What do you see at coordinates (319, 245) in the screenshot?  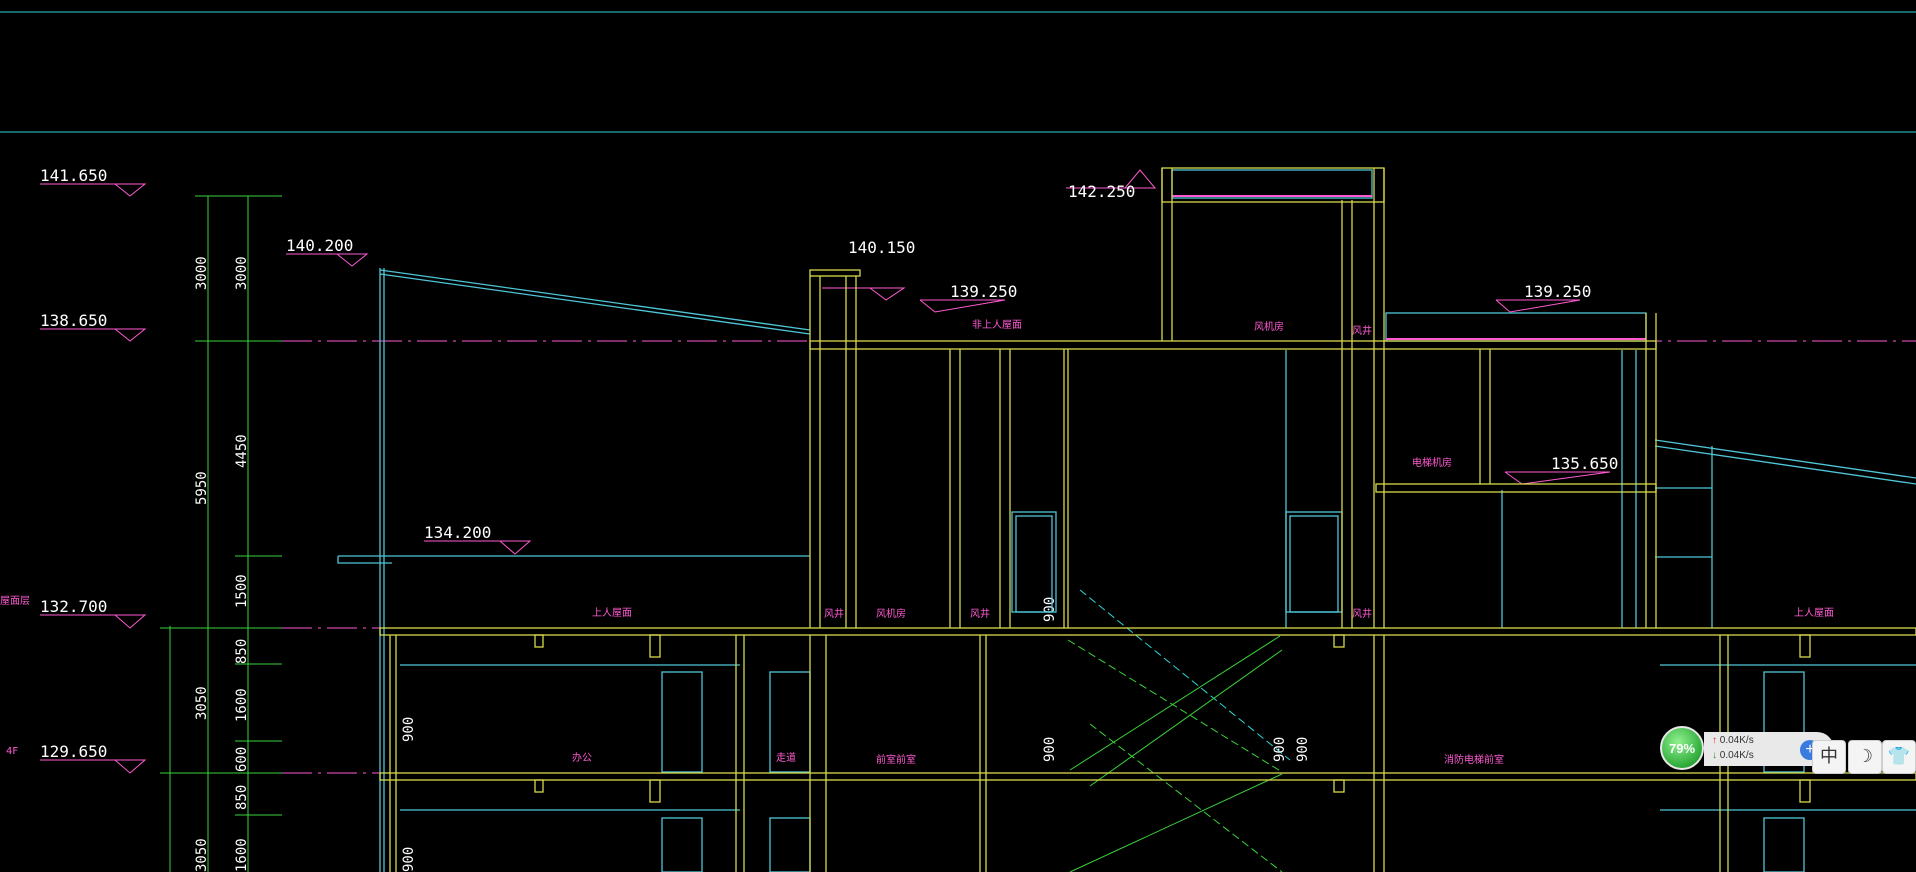 I see `level-140200: 140.200` at bounding box center [319, 245].